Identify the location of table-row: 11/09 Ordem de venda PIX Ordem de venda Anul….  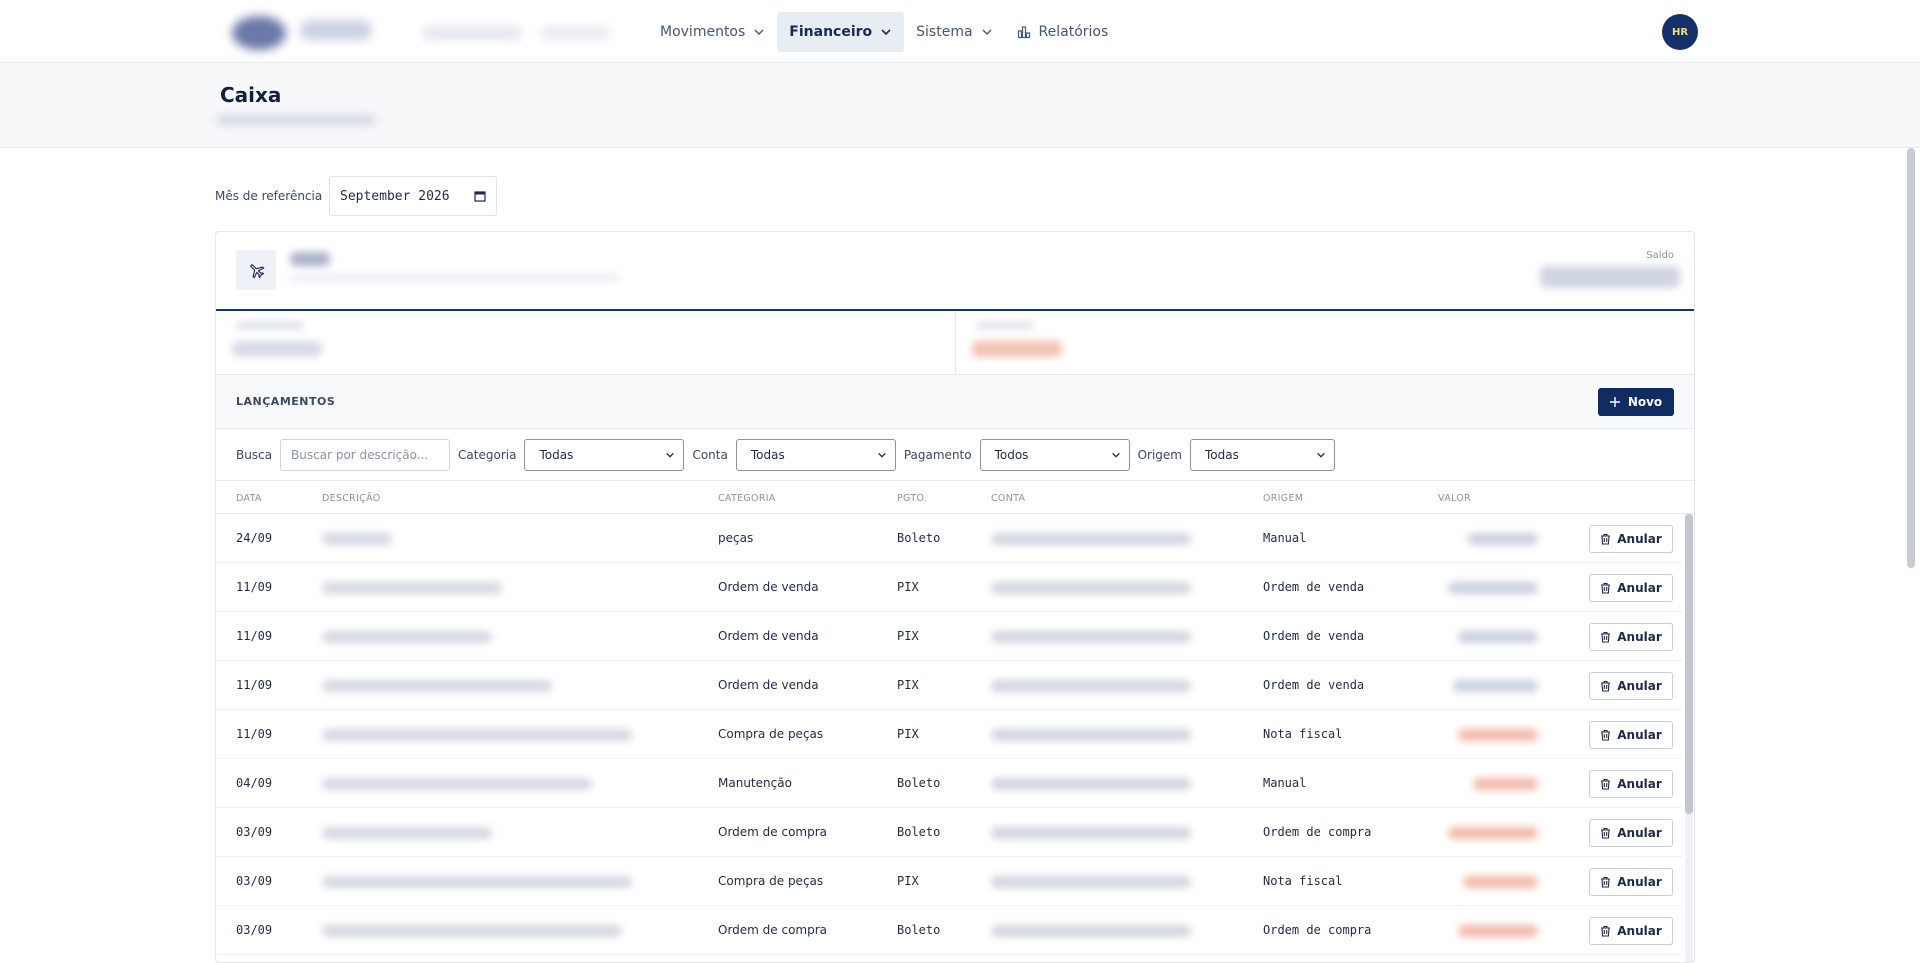
(949, 636).